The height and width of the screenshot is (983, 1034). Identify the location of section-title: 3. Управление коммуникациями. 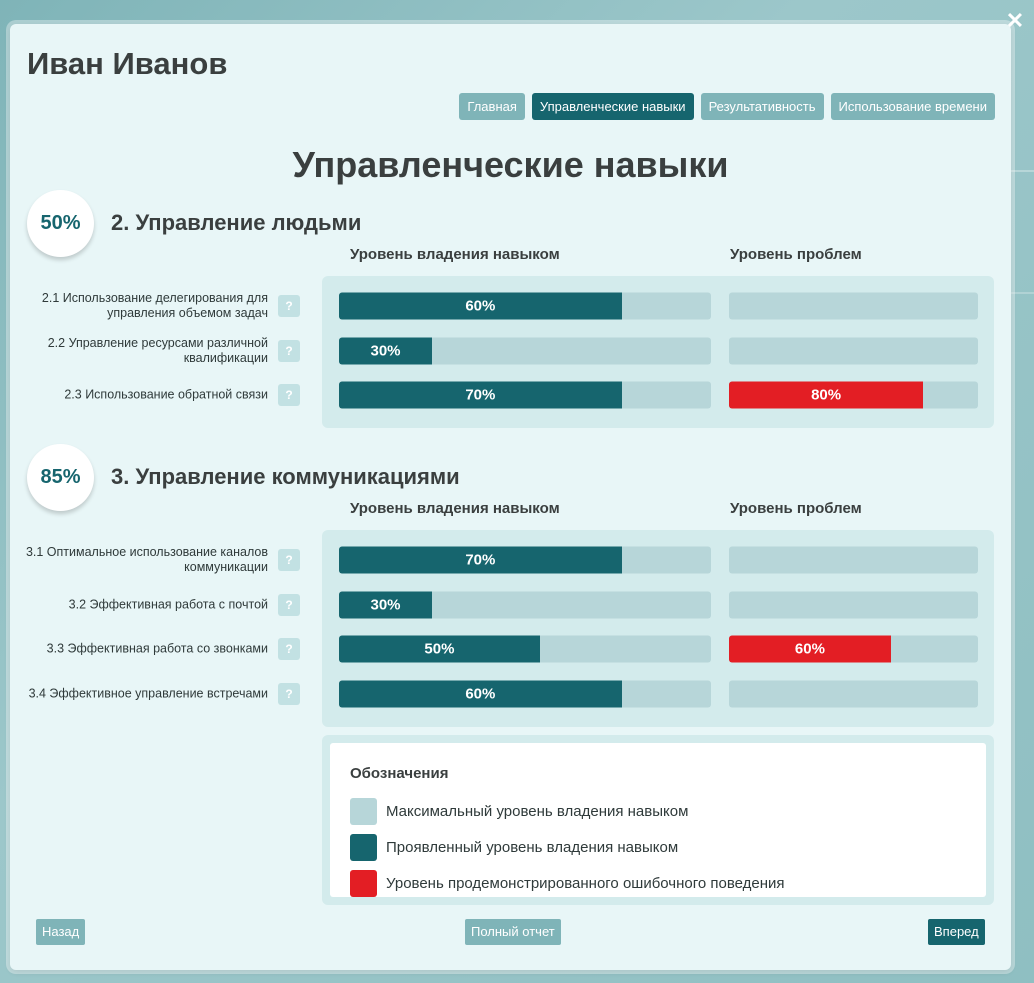
(285, 476).